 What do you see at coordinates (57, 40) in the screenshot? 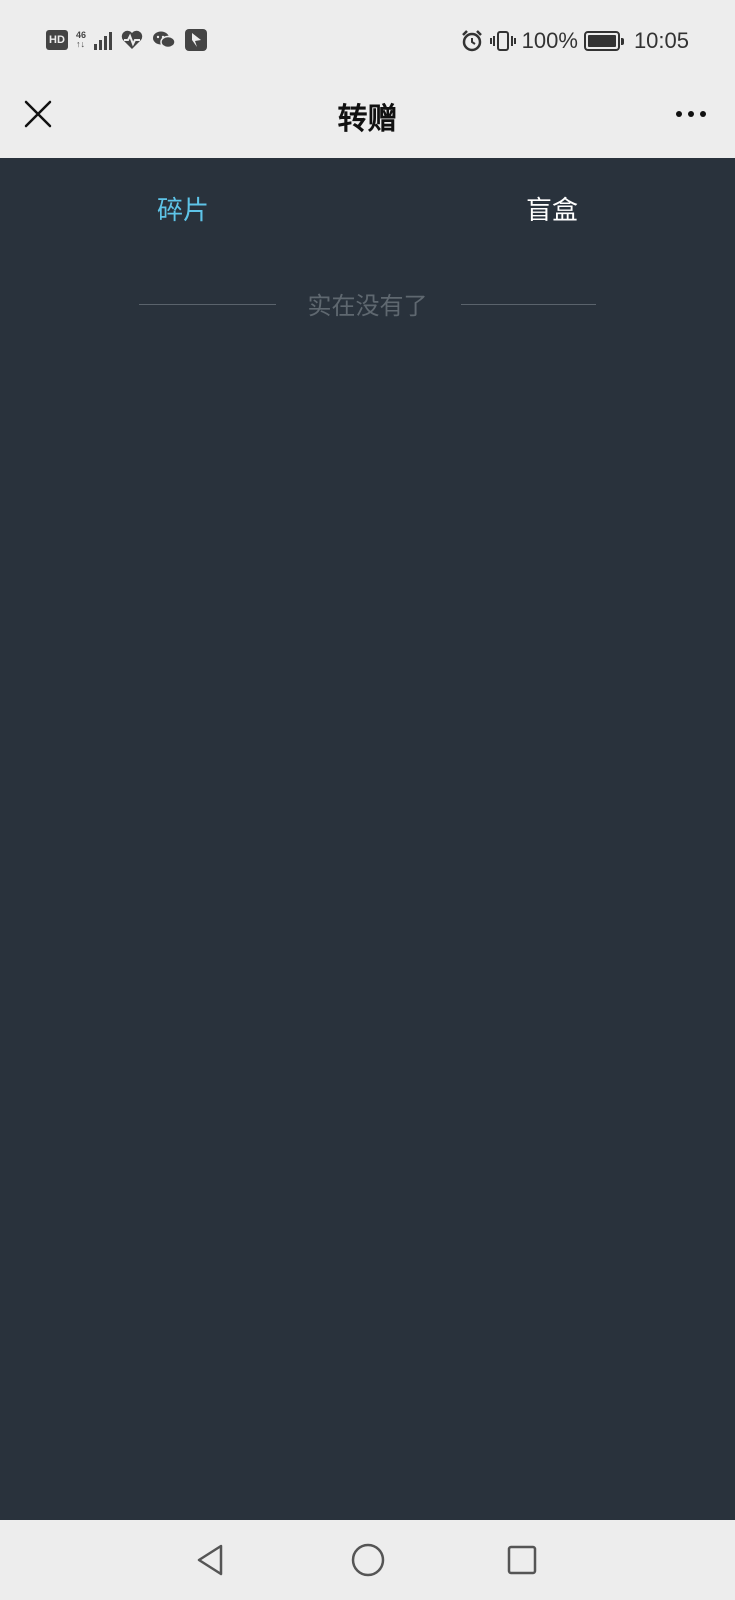
I see `hd-icon: HD` at bounding box center [57, 40].